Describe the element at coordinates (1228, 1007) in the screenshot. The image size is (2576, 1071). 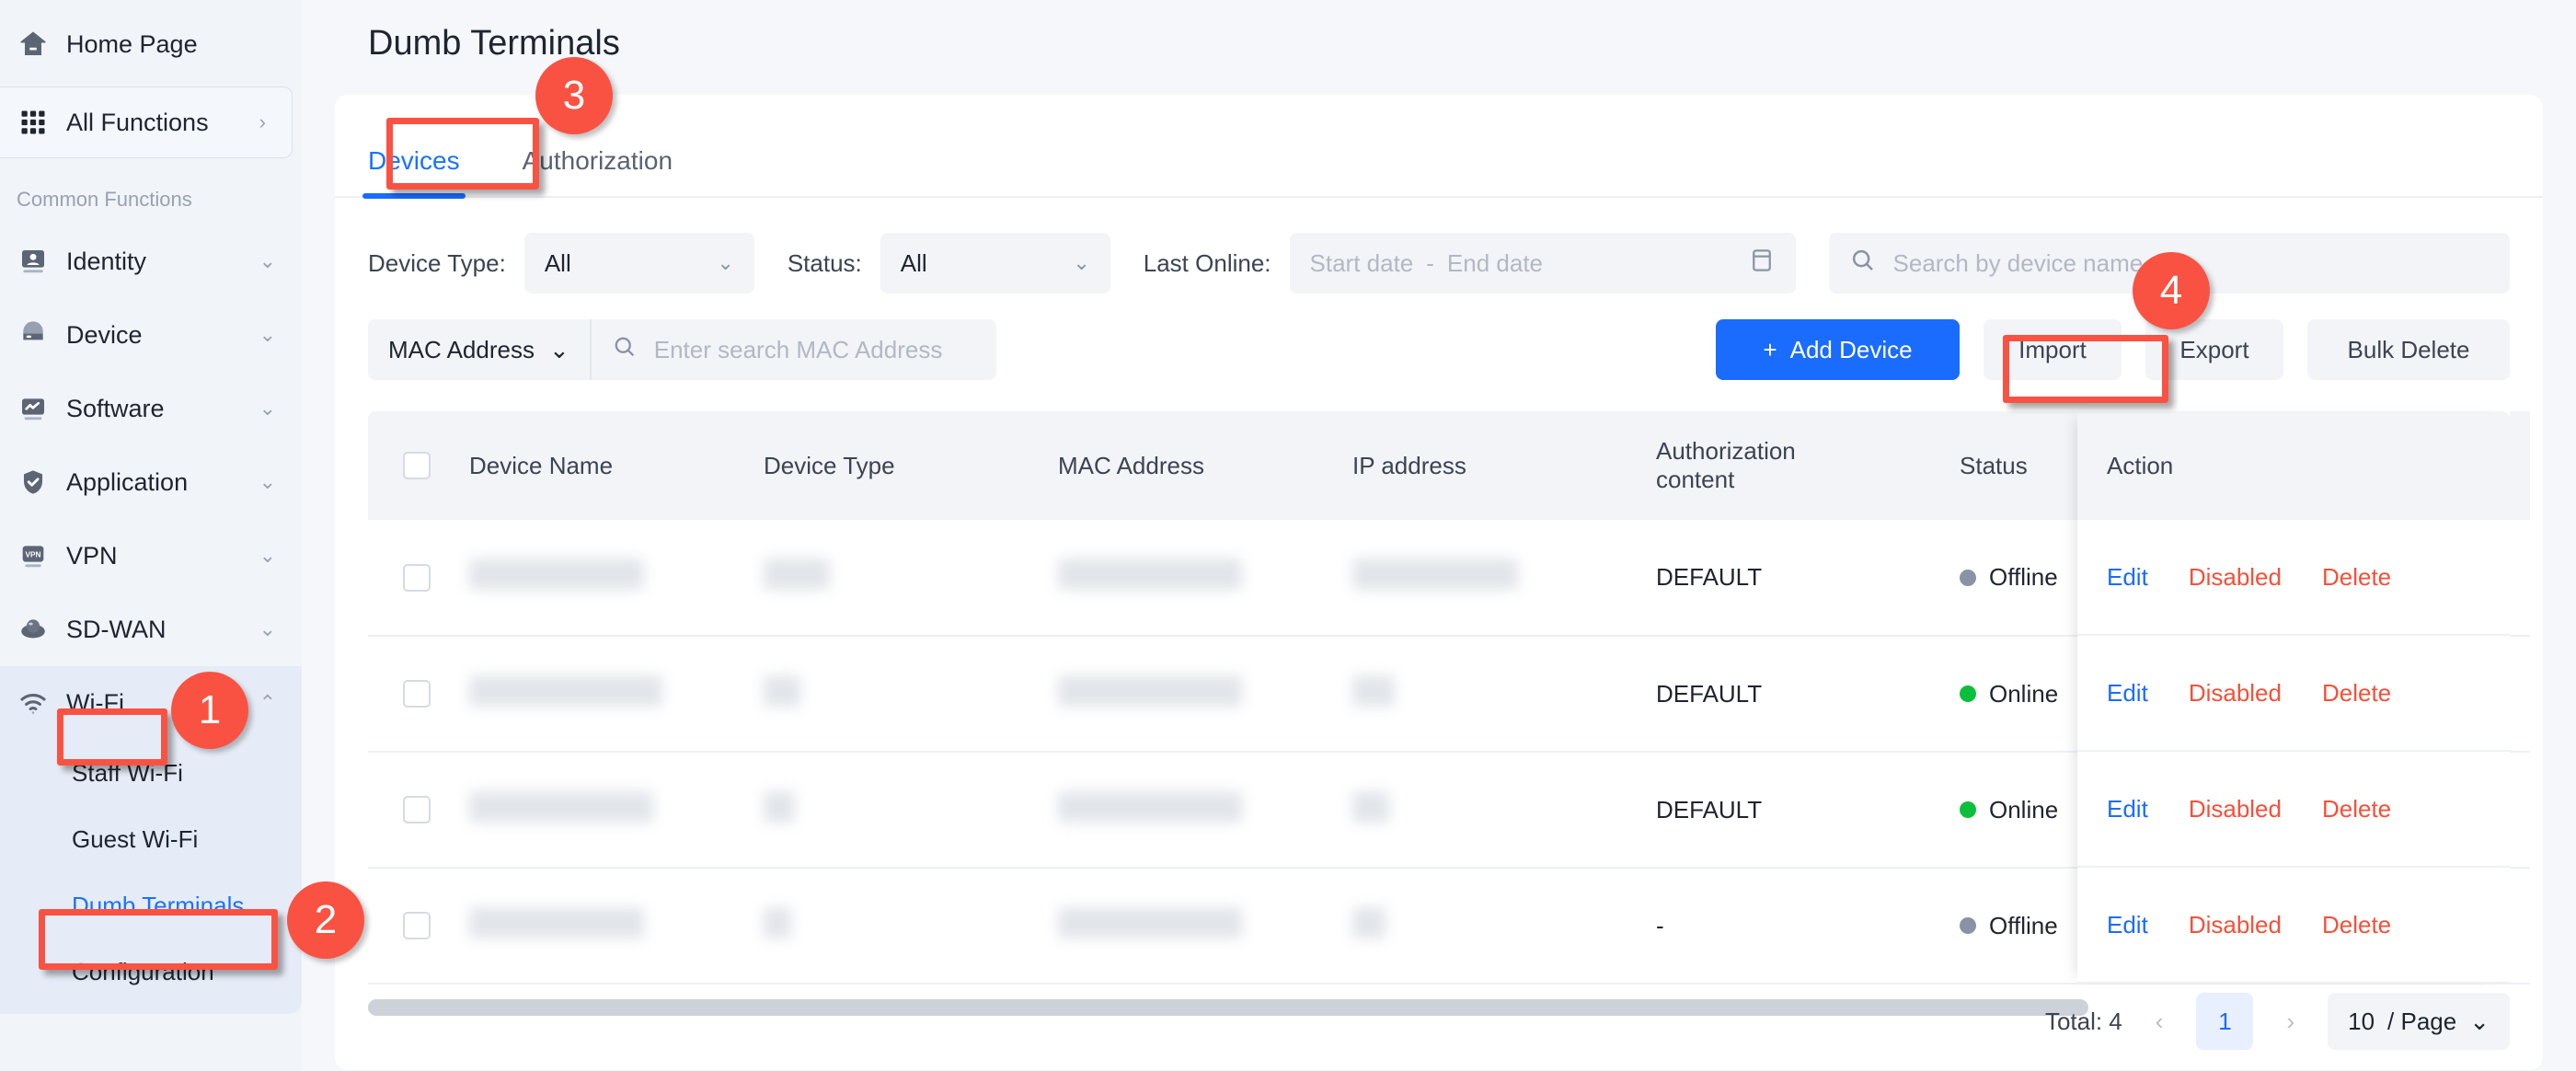
I see `table-horizontal-scrollbar` at that location.